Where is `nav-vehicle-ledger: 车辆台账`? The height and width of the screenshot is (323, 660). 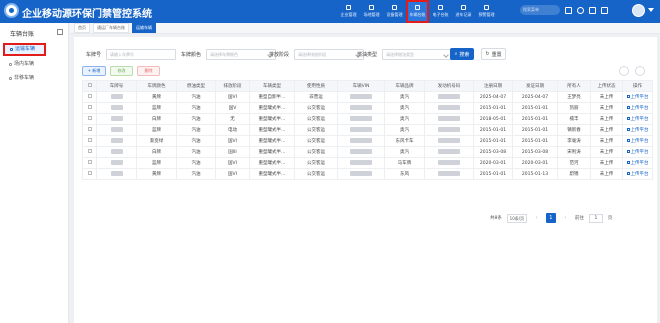
nav-vehicle-ledger: 车辆台账 is located at coordinates (417, 11).